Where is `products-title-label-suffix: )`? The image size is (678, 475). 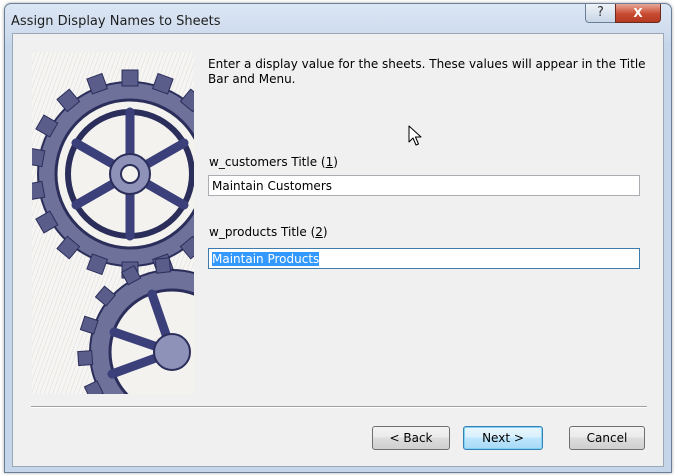
products-title-label-suffix: ) is located at coordinates (325, 232).